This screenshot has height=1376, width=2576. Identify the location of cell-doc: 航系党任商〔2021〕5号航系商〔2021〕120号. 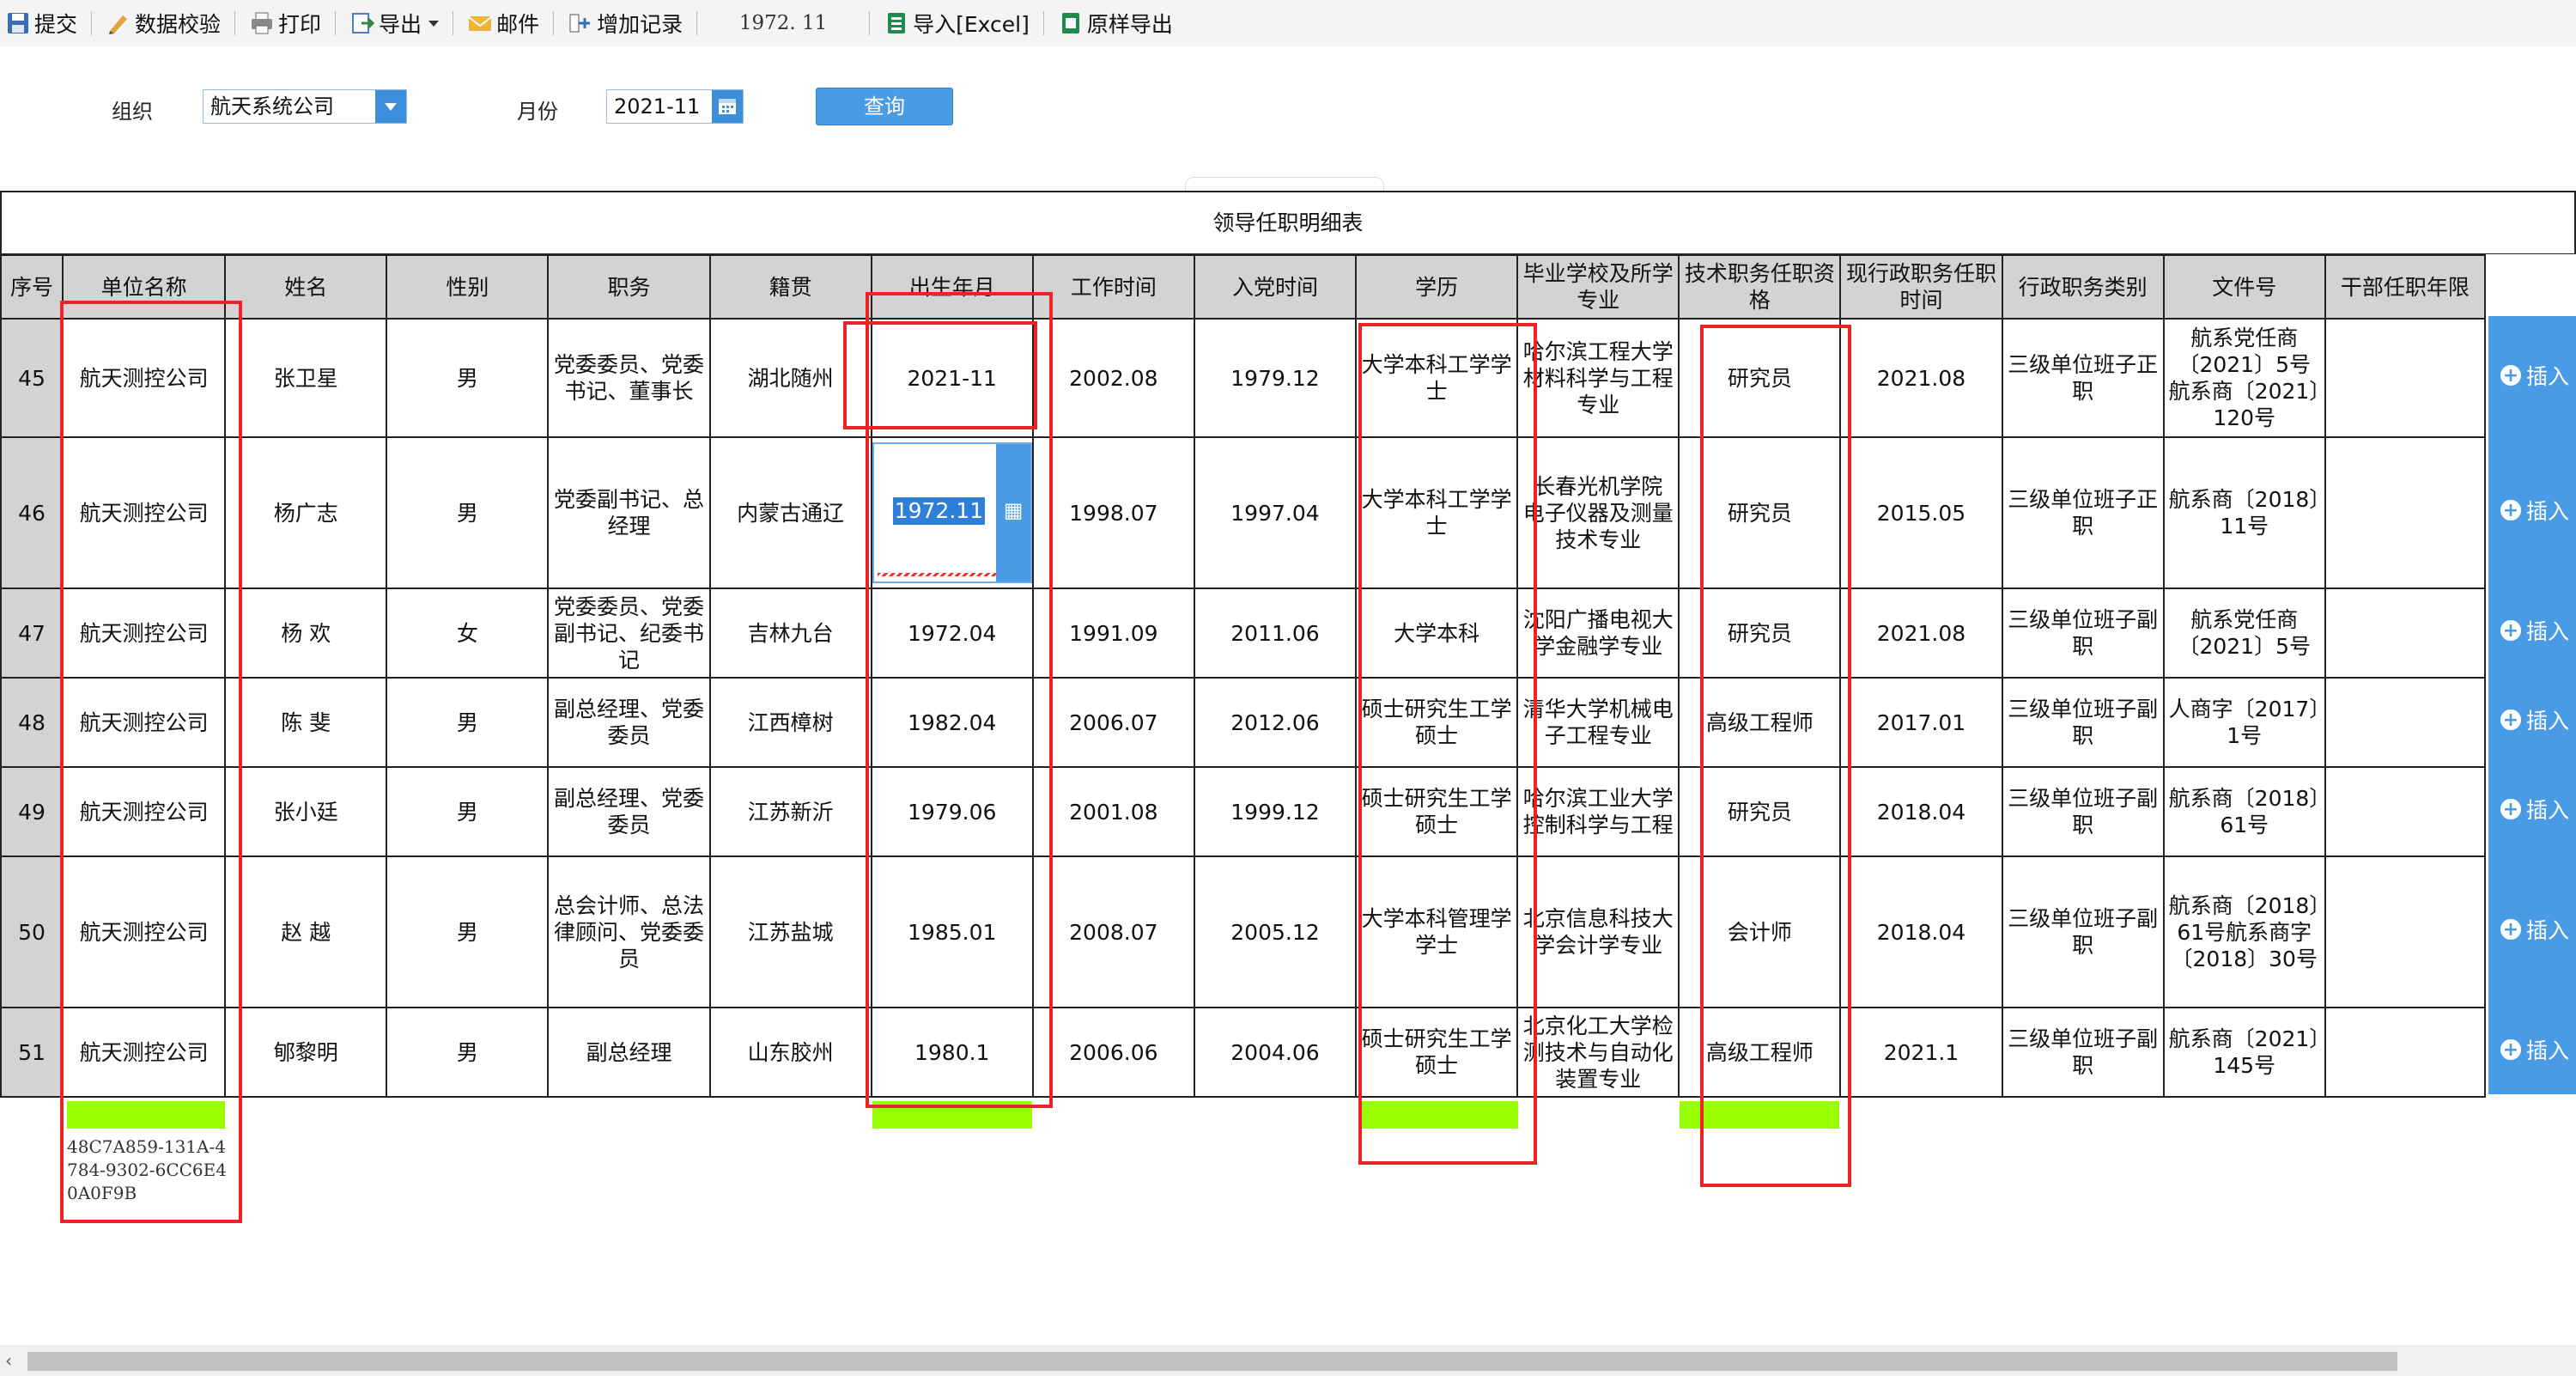
(2244, 378).